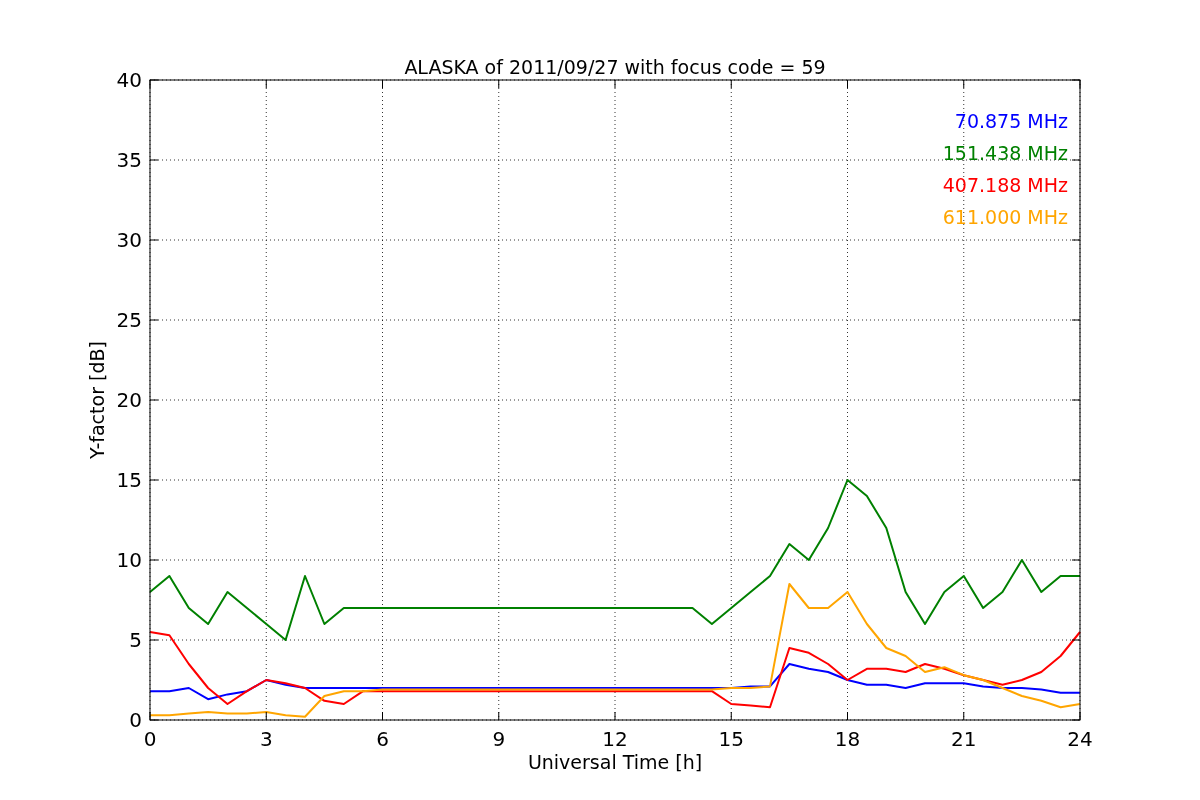  What do you see at coordinates (615, 739) in the screenshot?
I see `x-tick-label: 12` at bounding box center [615, 739].